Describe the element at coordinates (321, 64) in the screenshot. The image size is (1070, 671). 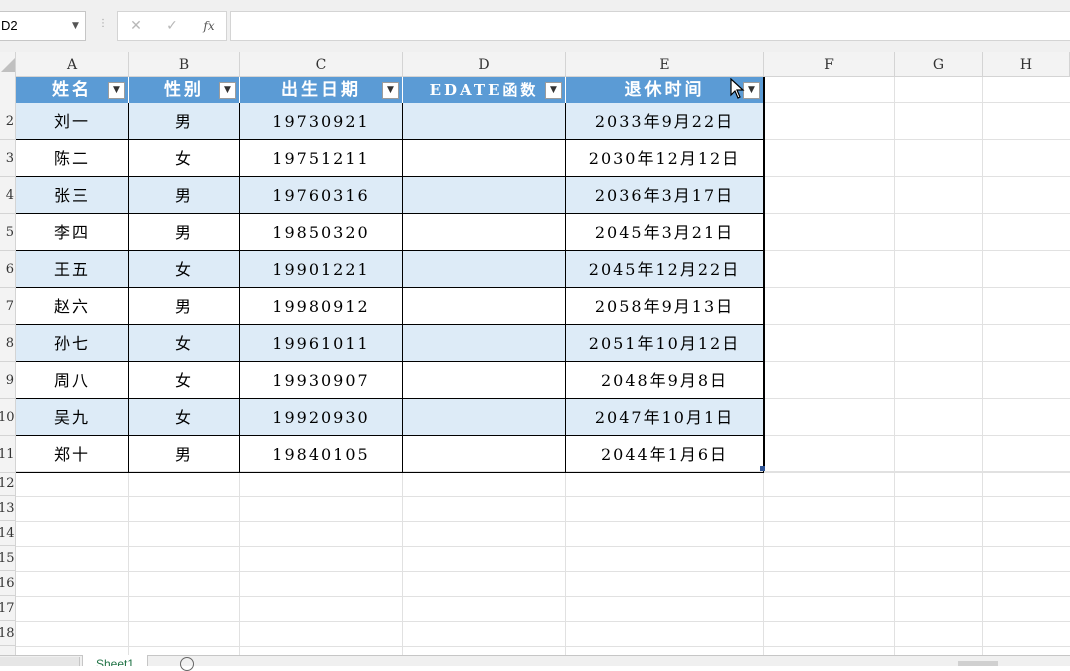
I see `column-header-c: C` at that location.